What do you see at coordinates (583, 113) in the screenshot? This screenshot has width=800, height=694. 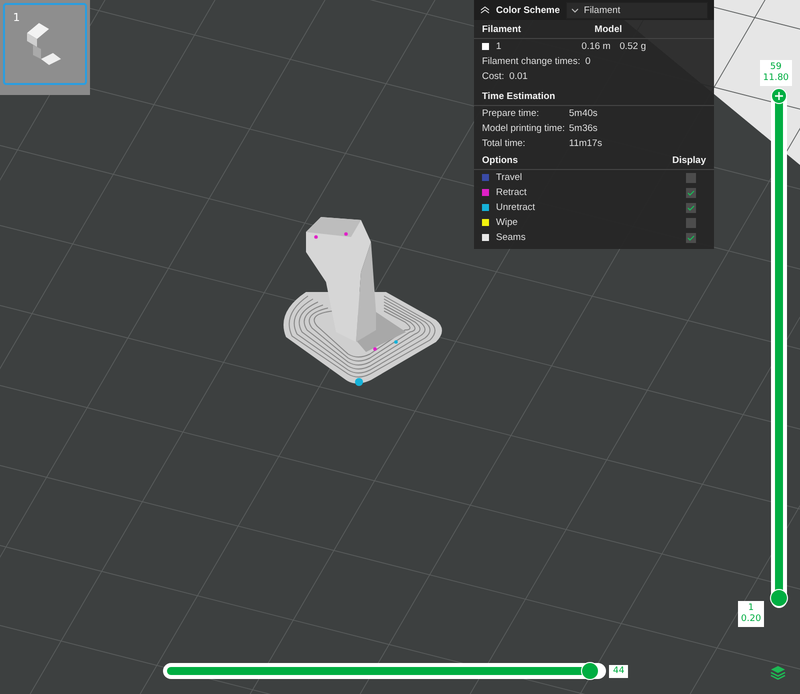 I see `time-value: 5m40s` at bounding box center [583, 113].